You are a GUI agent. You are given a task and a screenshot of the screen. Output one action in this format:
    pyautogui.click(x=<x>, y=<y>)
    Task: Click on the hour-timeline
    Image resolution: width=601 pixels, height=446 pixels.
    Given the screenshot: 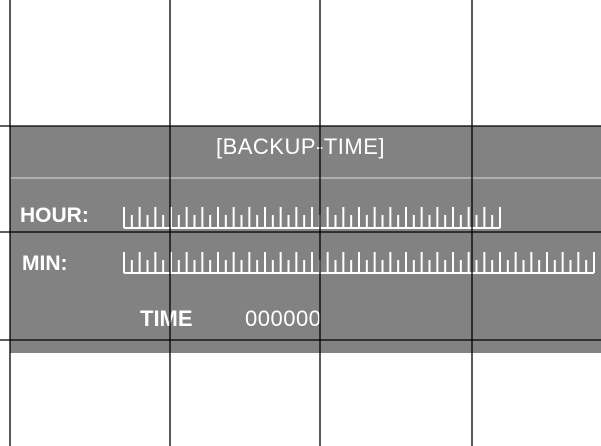 What is the action you would take?
    pyautogui.click(x=312, y=218)
    